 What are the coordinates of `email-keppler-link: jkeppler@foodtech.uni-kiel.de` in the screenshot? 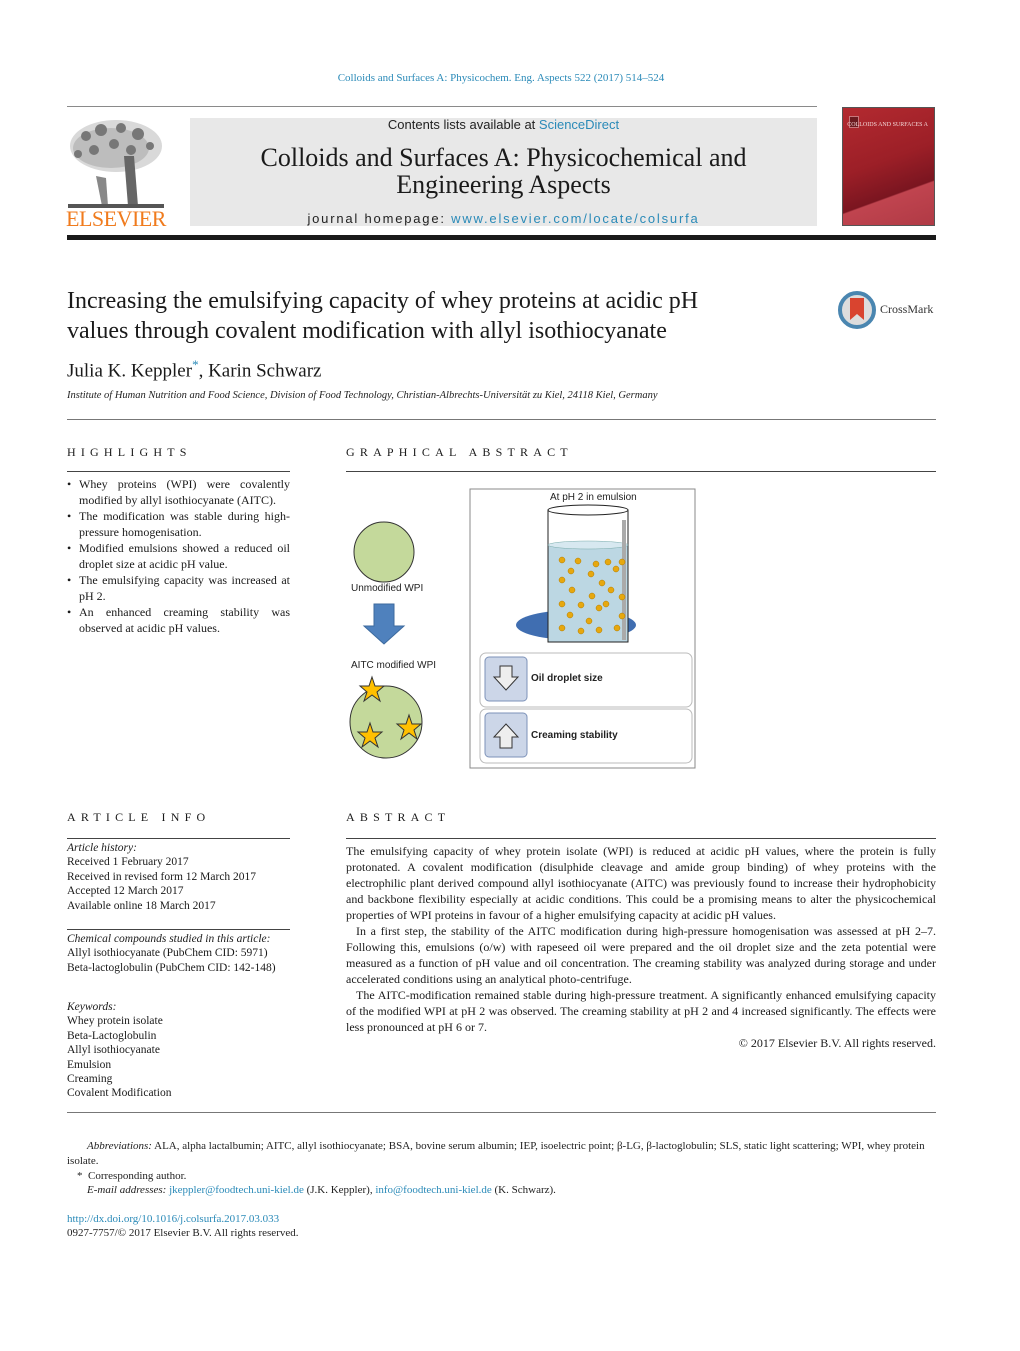 It's located at (236, 1190).